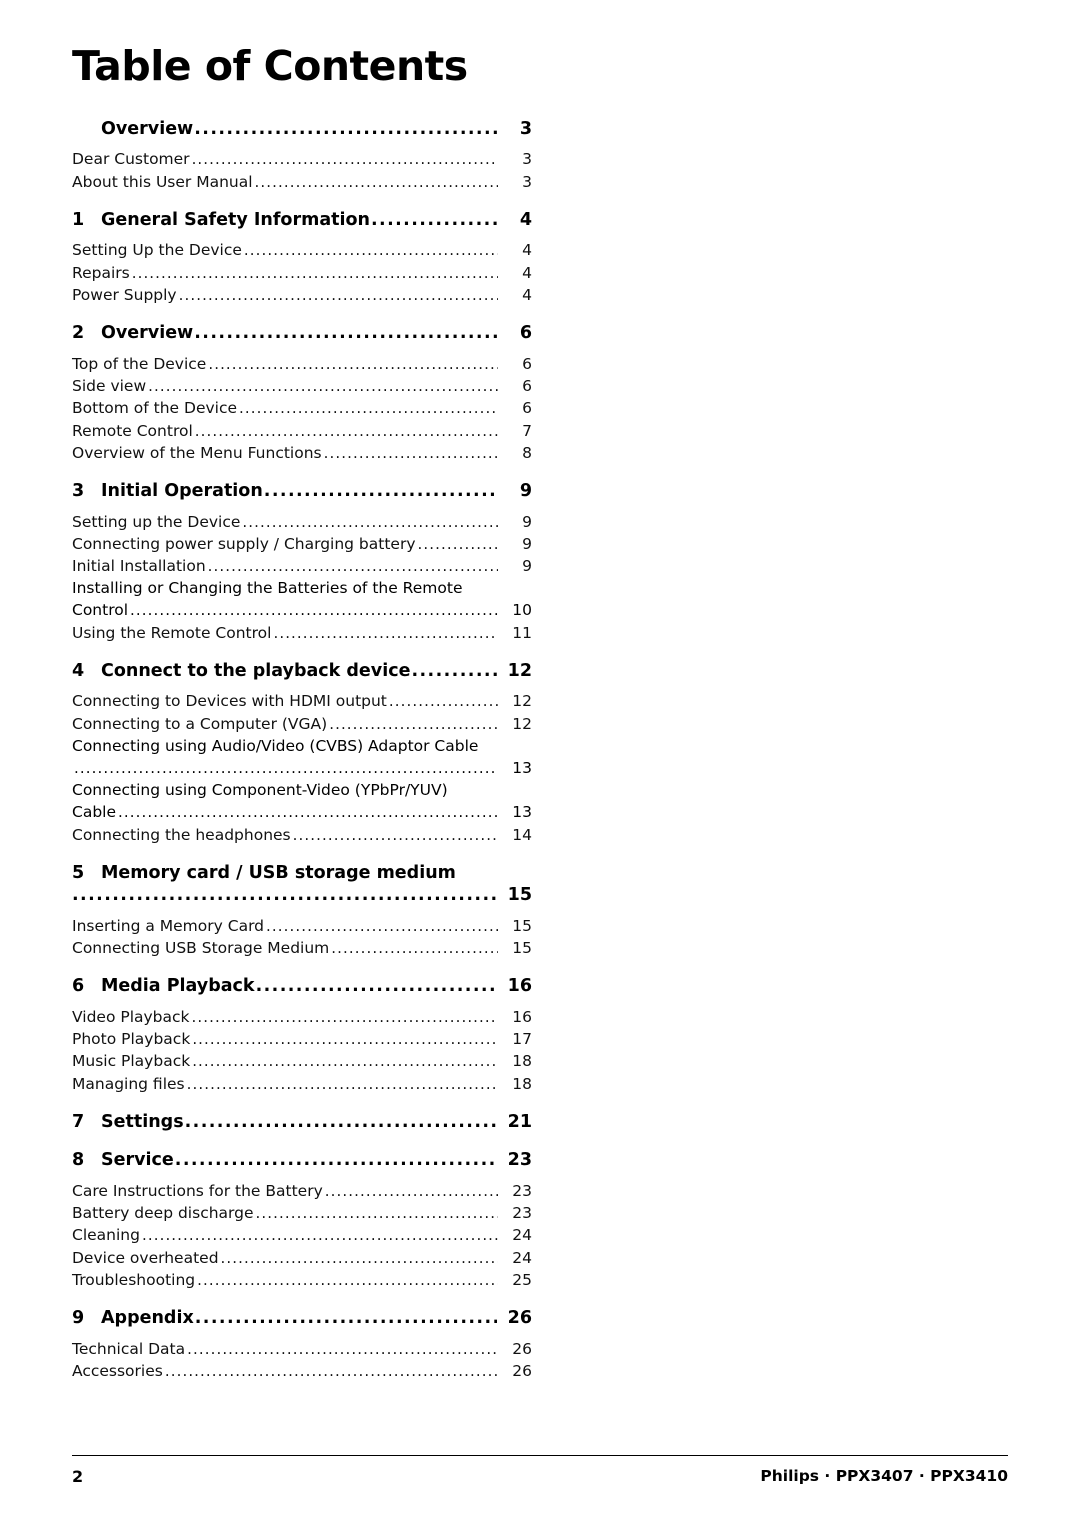 This screenshot has width=1080, height=1528. Describe the element at coordinates (147, 333) in the screenshot. I see `toc-chapter-label: Overview` at that location.